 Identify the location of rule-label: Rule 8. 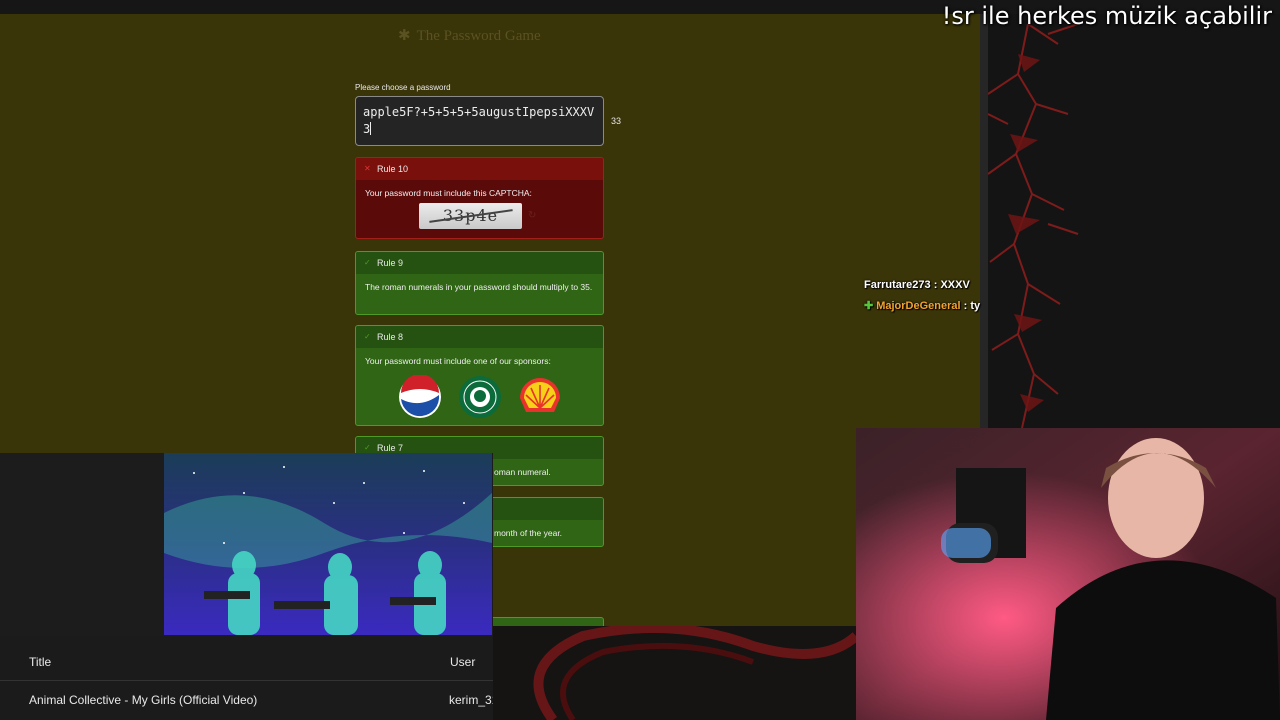
(390, 337).